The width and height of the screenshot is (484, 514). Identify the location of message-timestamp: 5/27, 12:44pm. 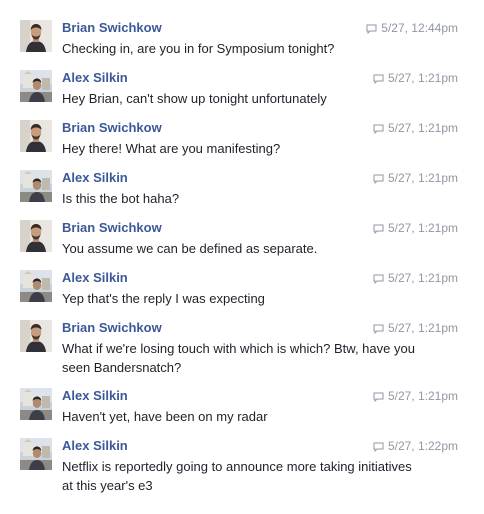
(412, 29).